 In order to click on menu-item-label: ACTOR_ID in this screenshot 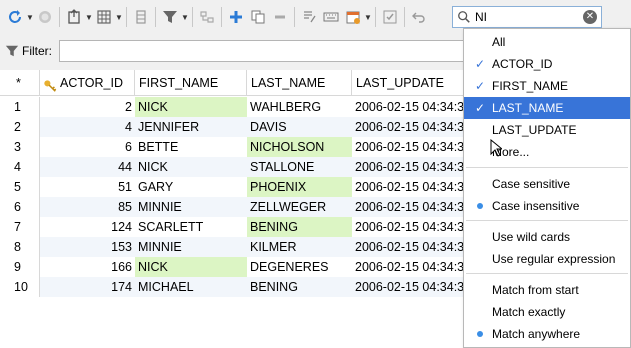, I will do `click(522, 64)`.